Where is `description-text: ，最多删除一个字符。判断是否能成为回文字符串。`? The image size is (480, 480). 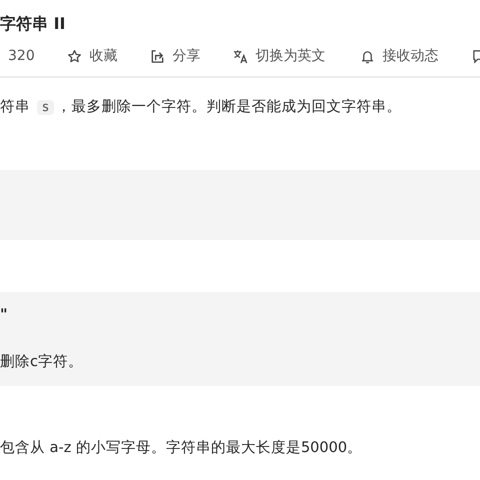 description-text: ，最多删除一个字符。判断是否能成为回文字符串。 is located at coordinates (229, 107).